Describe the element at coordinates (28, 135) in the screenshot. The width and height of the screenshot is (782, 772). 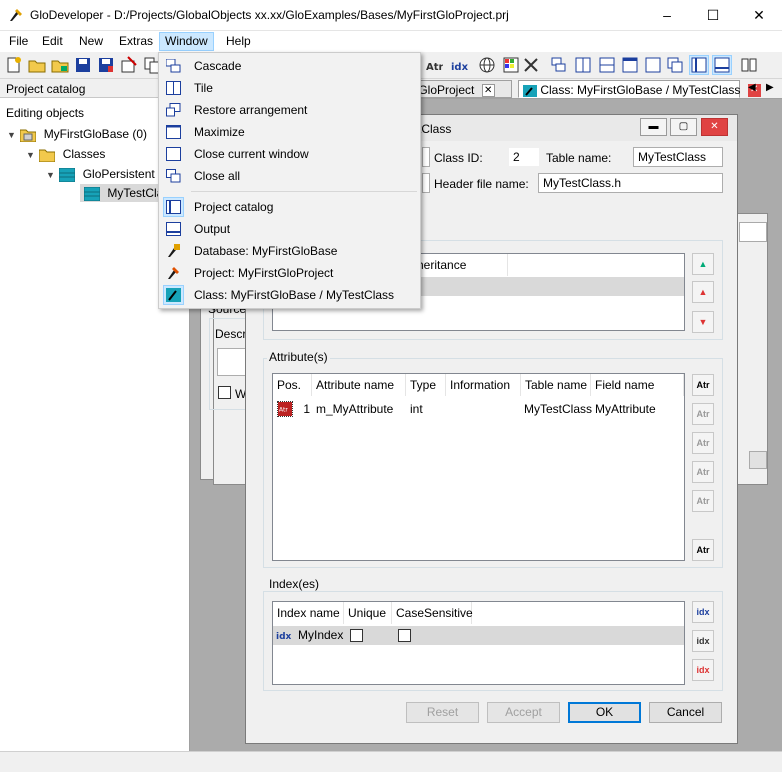
I see `database-folder-icon` at that location.